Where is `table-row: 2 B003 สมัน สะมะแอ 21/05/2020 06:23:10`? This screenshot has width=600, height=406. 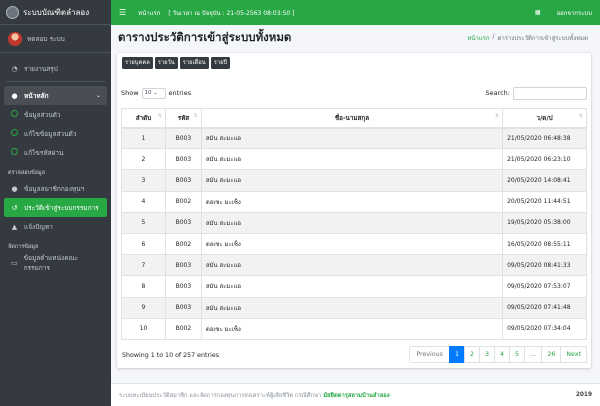 table-row: 2 B003 สมัน สะมะแอ 21/05/2020 06:23:10 is located at coordinates (354, 159).